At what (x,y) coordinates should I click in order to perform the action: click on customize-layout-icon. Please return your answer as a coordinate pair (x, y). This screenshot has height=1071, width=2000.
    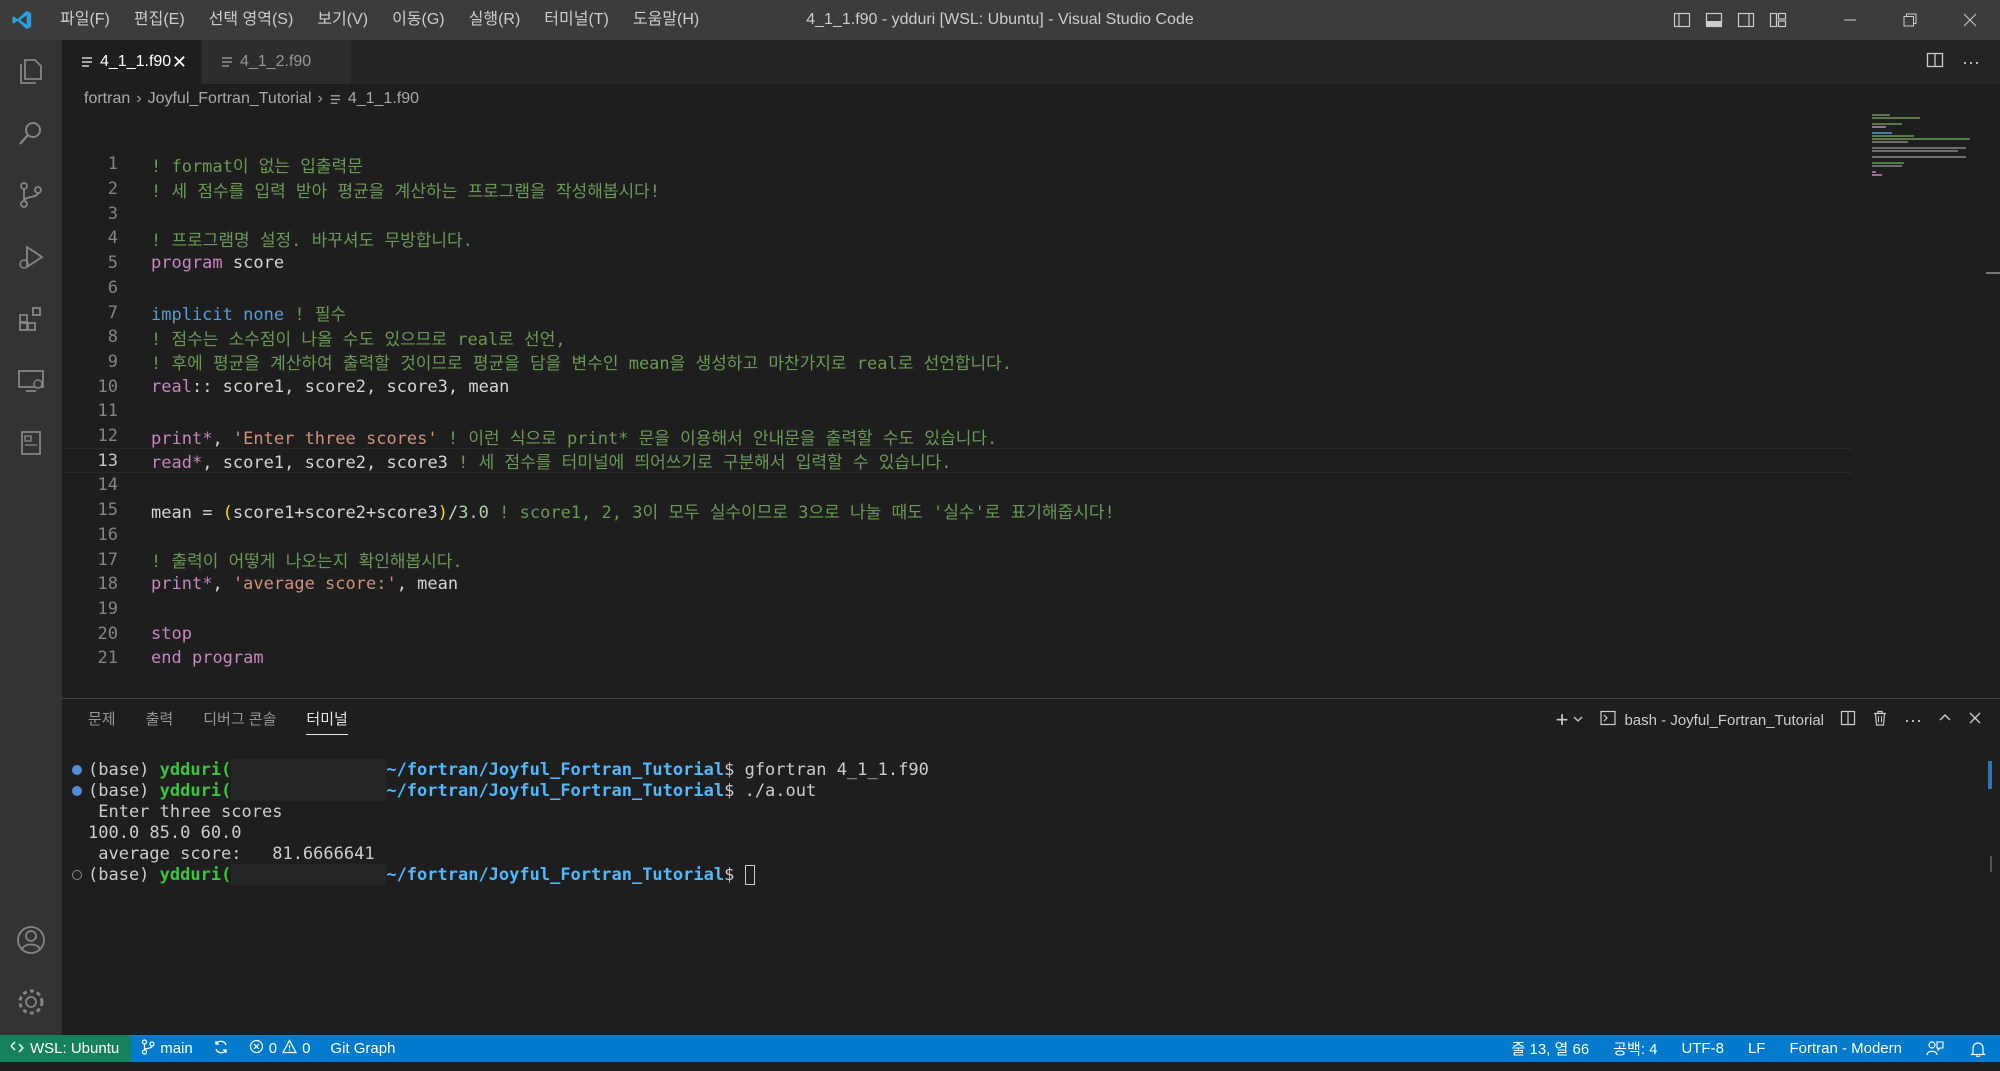
    Looking at the image, I should click on (1778, 20).